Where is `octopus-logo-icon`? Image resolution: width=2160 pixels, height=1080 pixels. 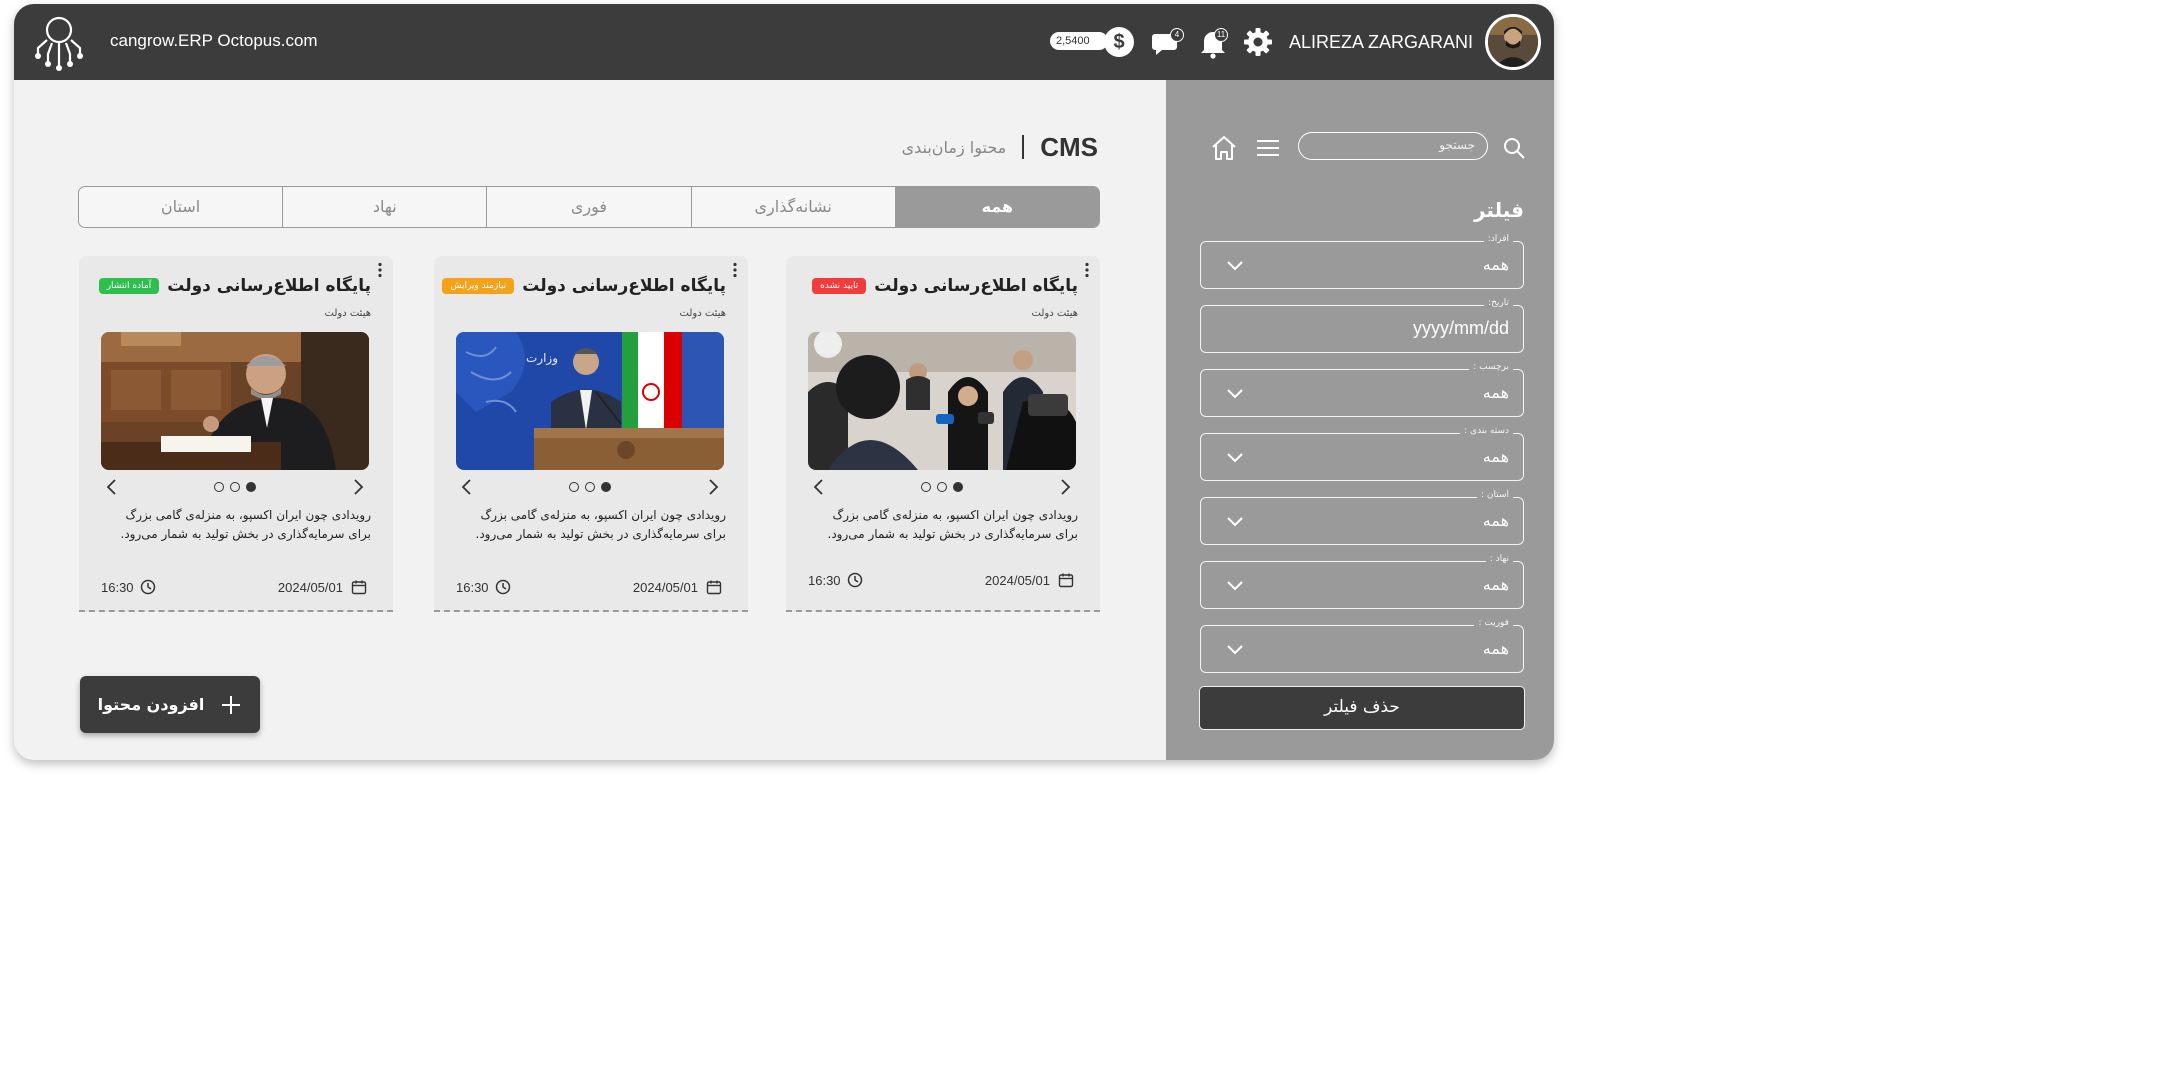 octopus-logo-icon is located at coordinates (59, 41).